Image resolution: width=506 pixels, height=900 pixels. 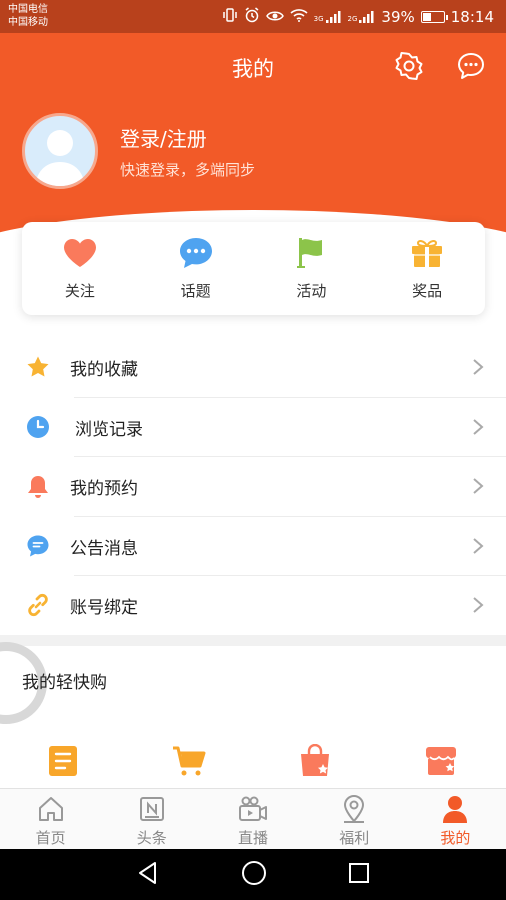 I want to click on menu-item-label: 浏览记录, so click(x=109, y=429).